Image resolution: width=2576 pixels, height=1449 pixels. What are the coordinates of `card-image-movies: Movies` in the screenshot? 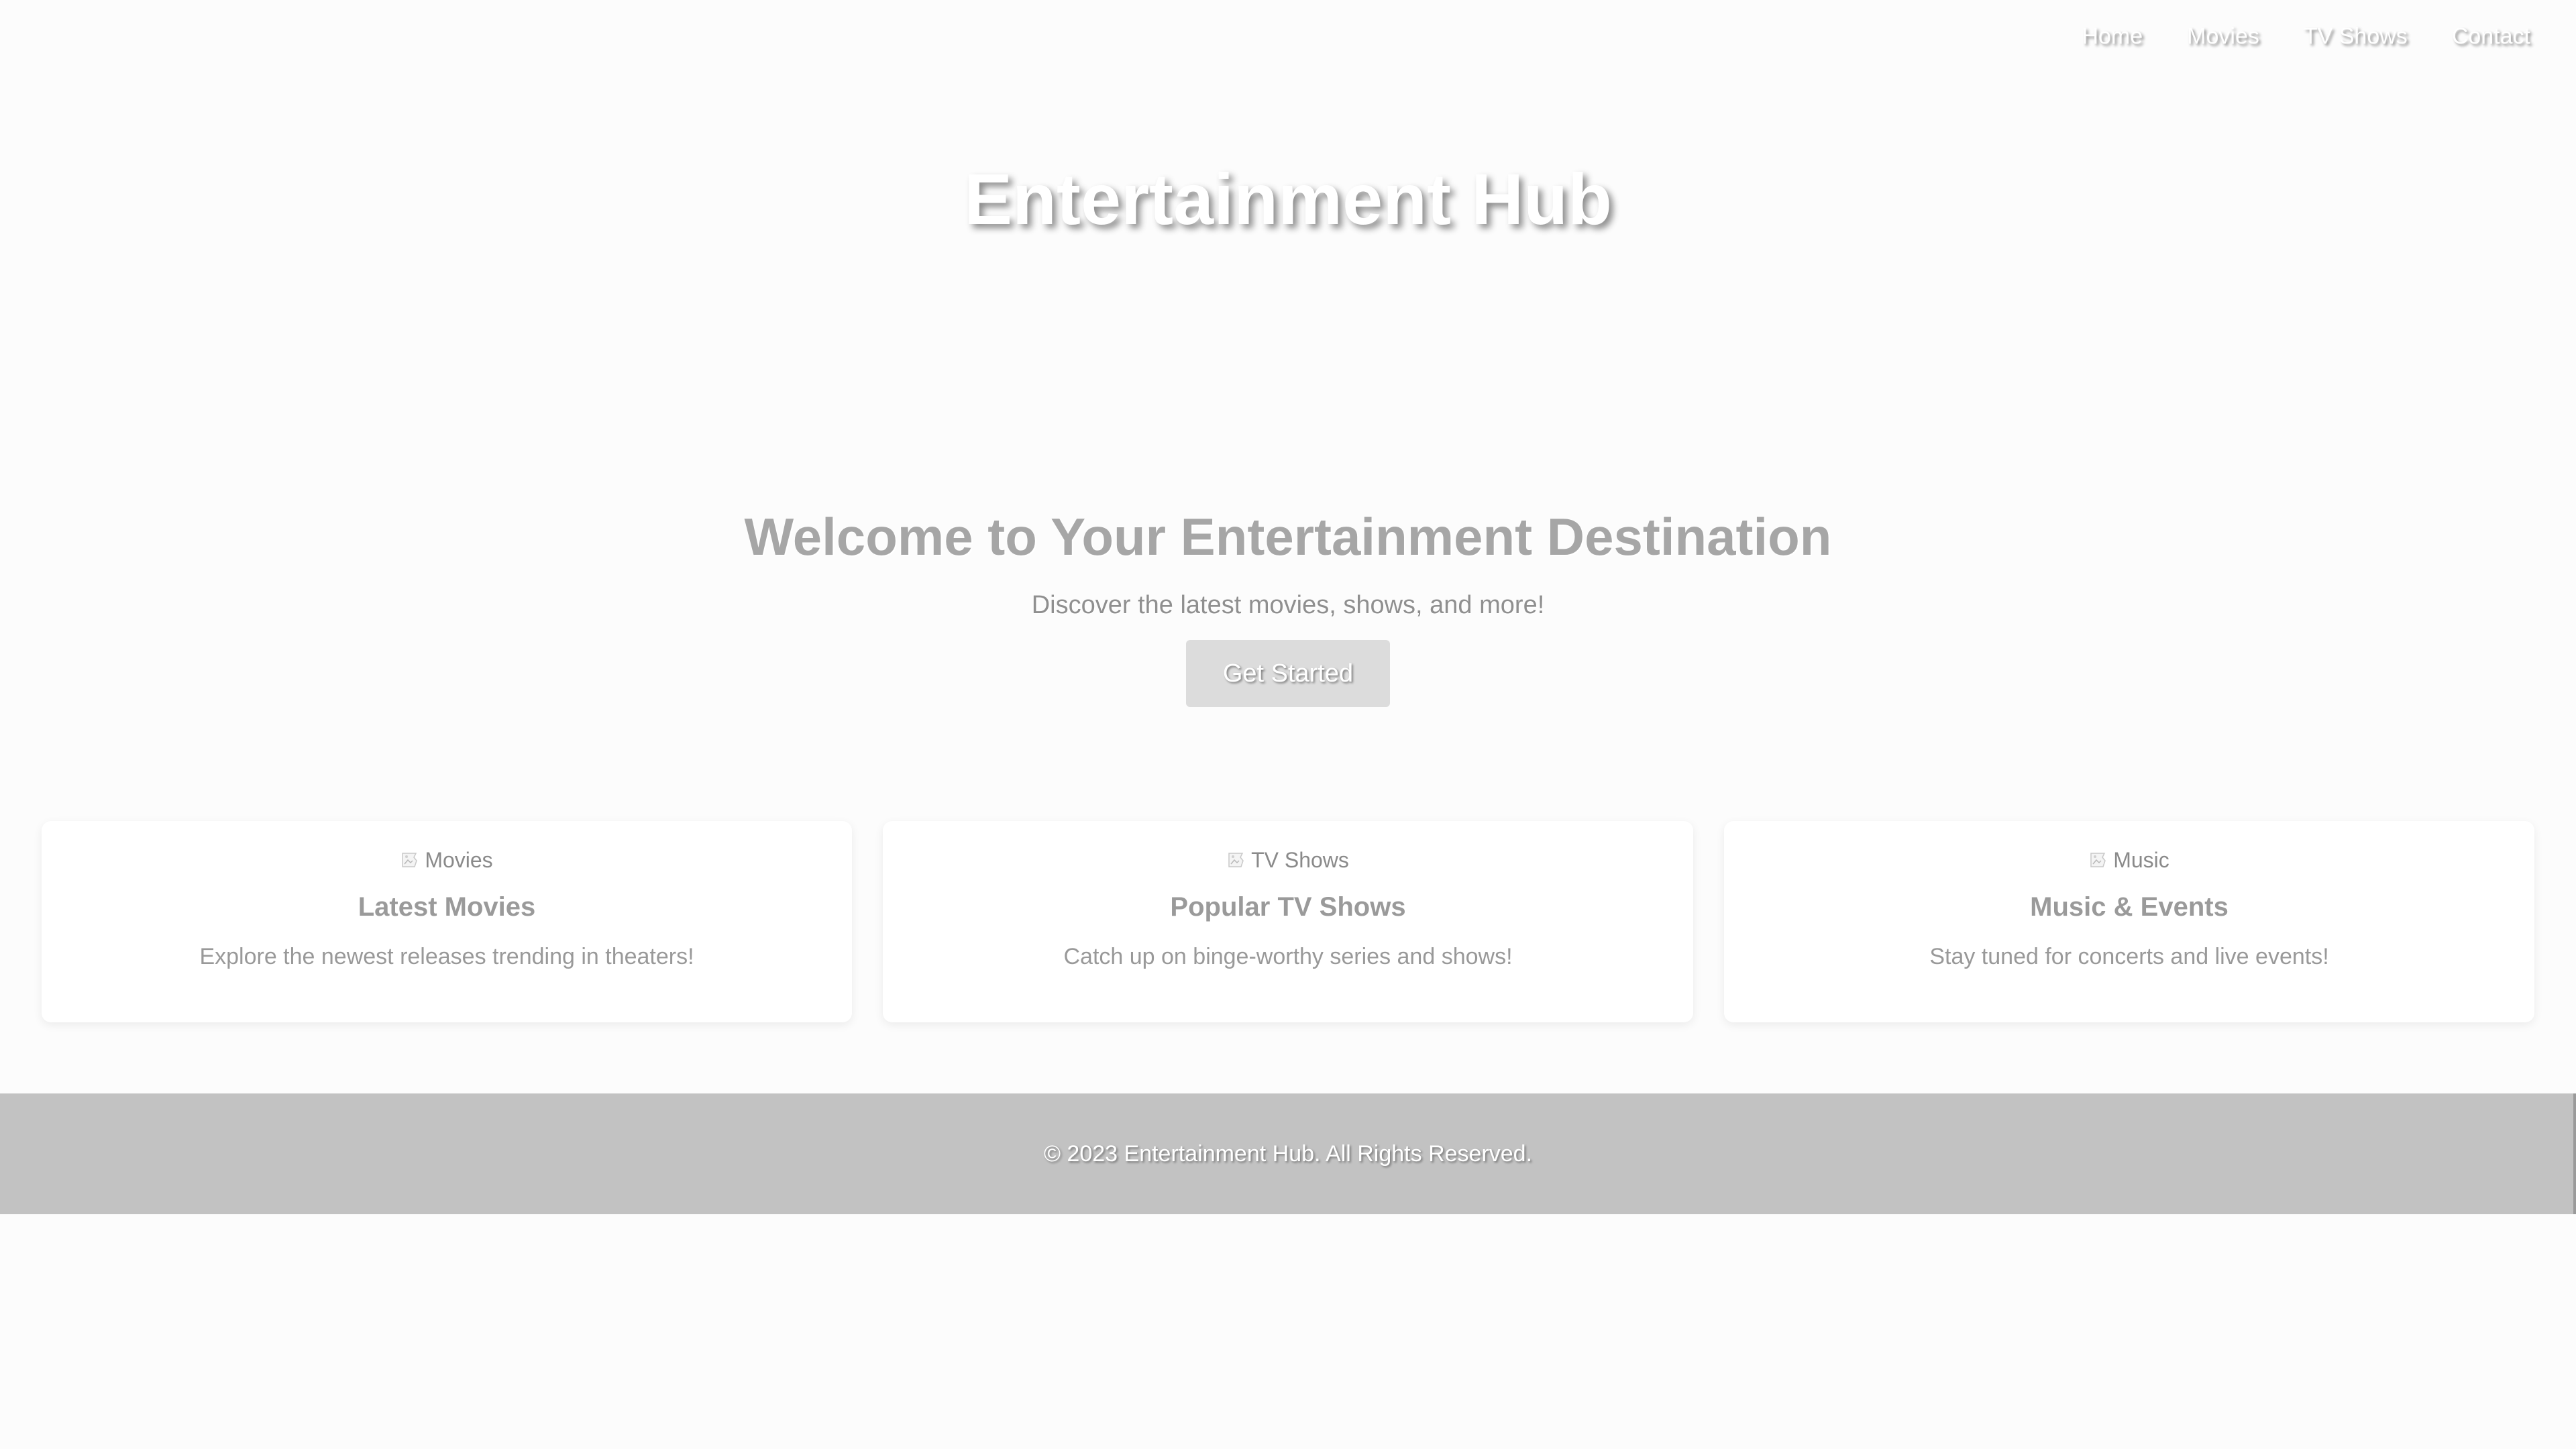 It's located at (446, 860).